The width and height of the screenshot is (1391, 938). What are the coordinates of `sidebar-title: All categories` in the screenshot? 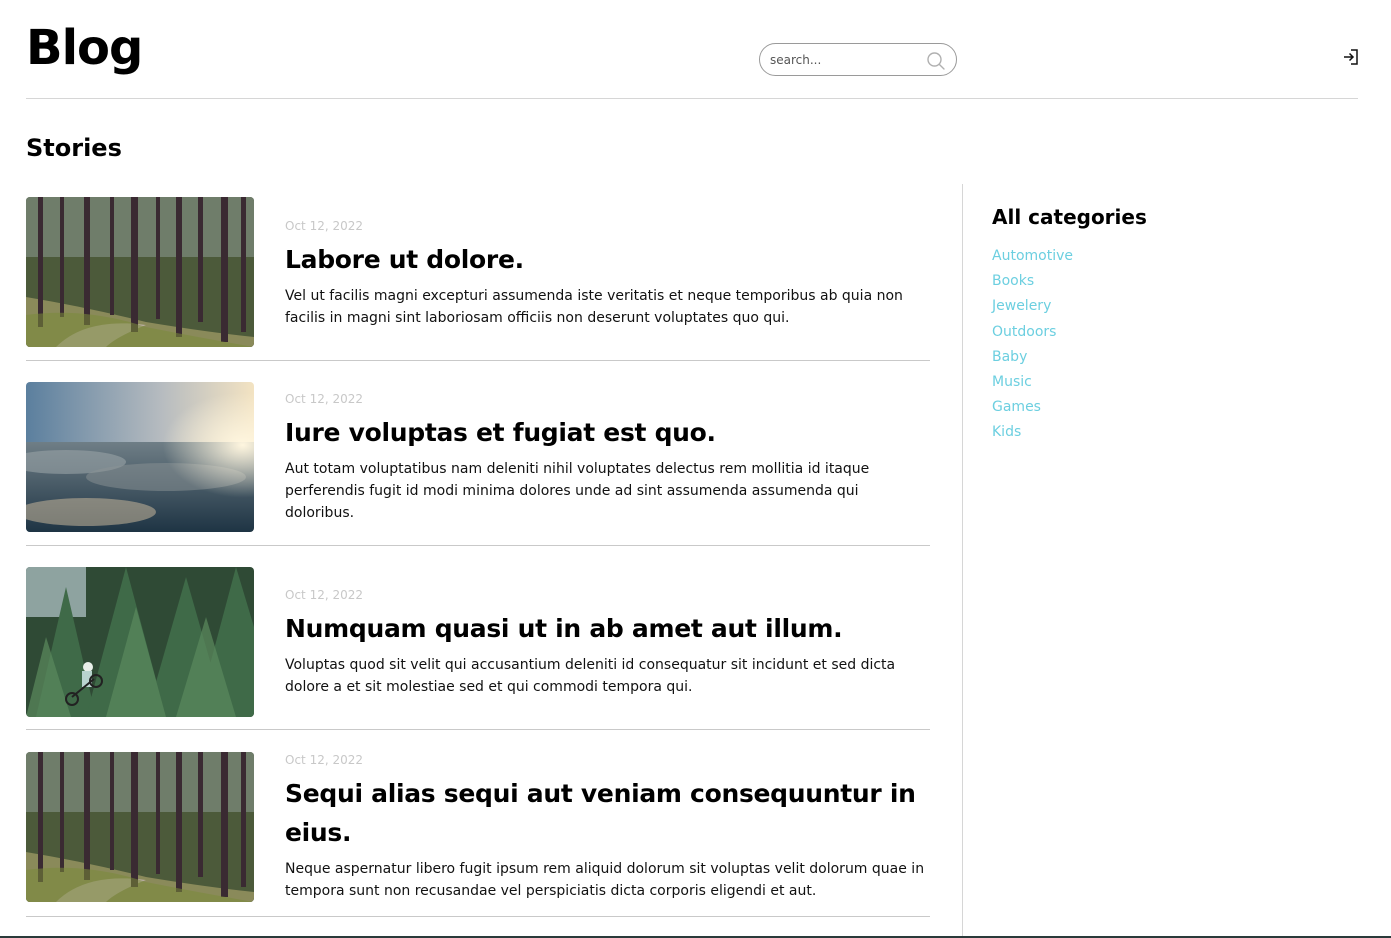 It's located at (1069, 217).